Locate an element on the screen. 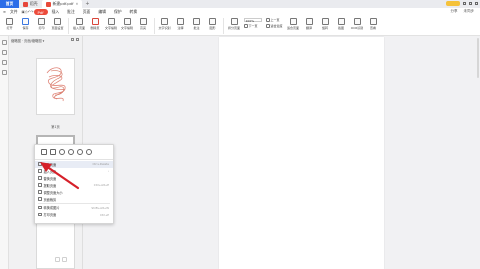  delete-page-button: 删除页 is located at coordinates (95, 23).